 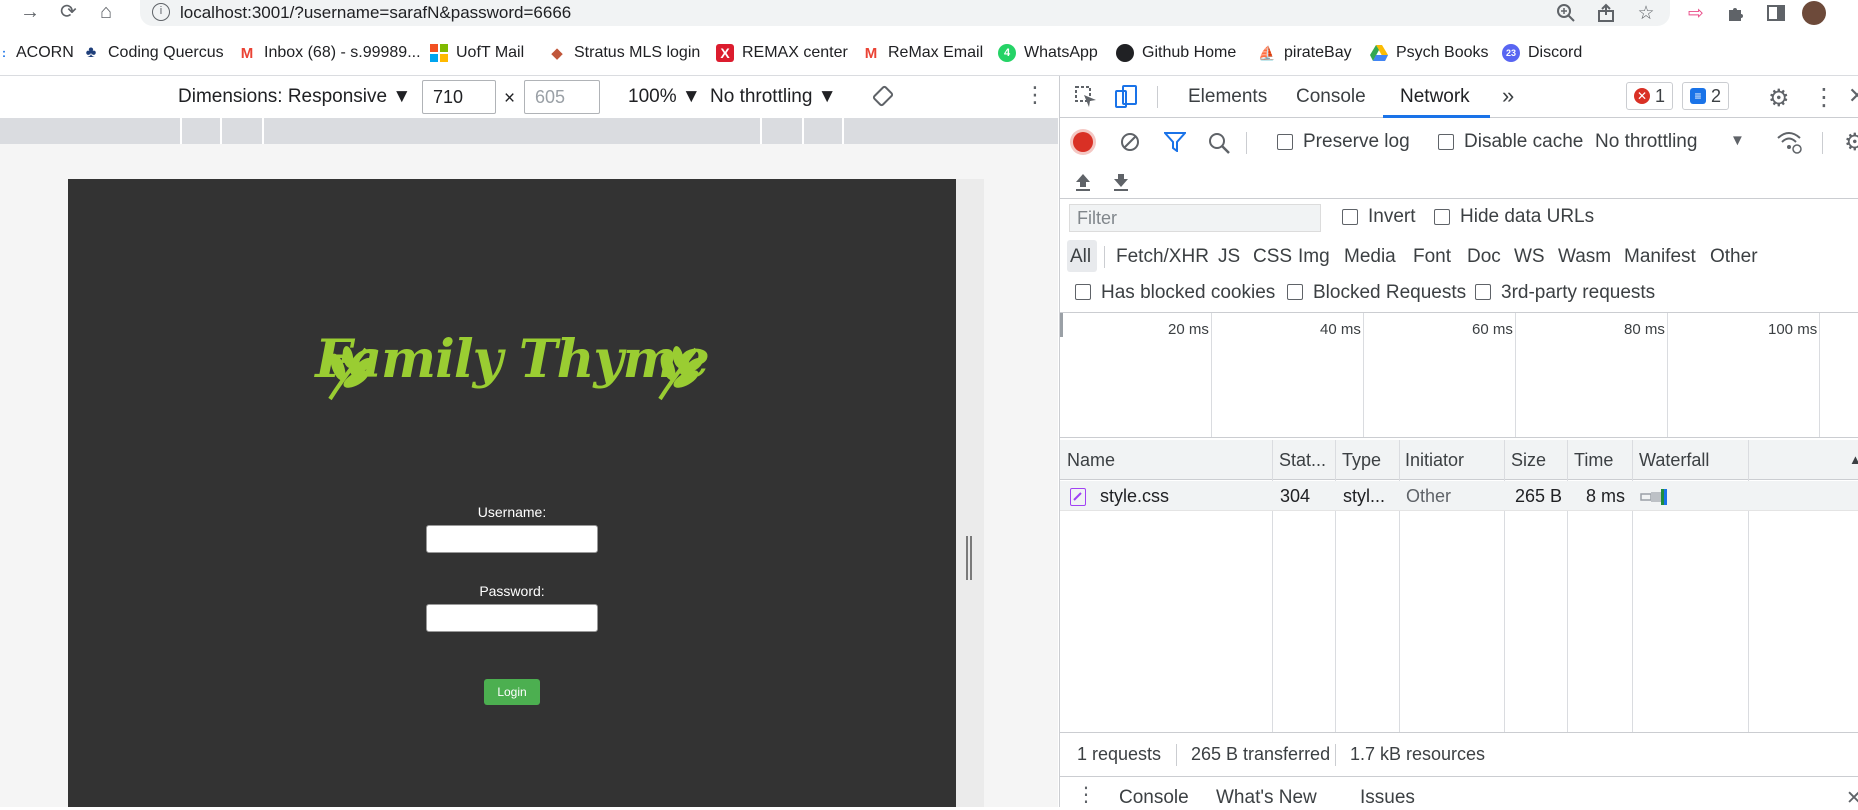 I want to click on inspect-element-icon, so click(x=1086, y=97).